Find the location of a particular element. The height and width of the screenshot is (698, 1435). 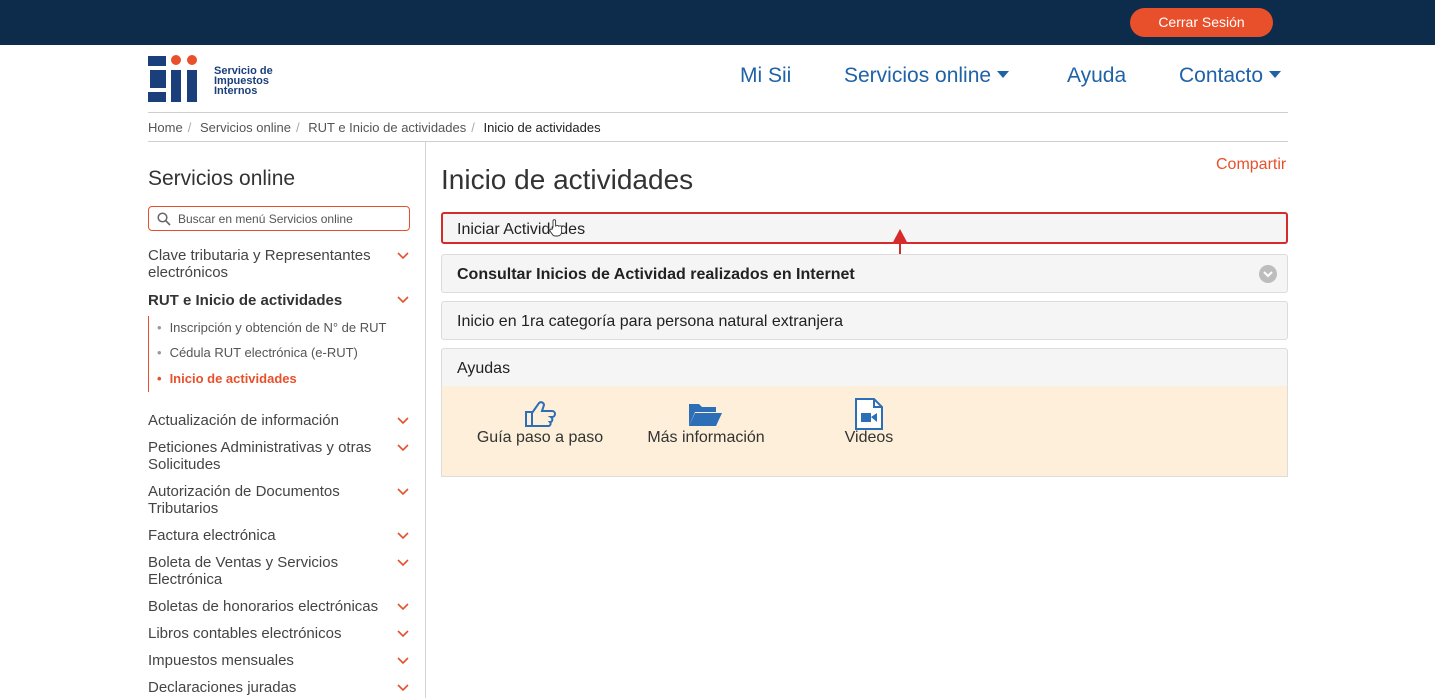

sidebar-item-factura: Factura electrónica is located at coordinates (268, 535).